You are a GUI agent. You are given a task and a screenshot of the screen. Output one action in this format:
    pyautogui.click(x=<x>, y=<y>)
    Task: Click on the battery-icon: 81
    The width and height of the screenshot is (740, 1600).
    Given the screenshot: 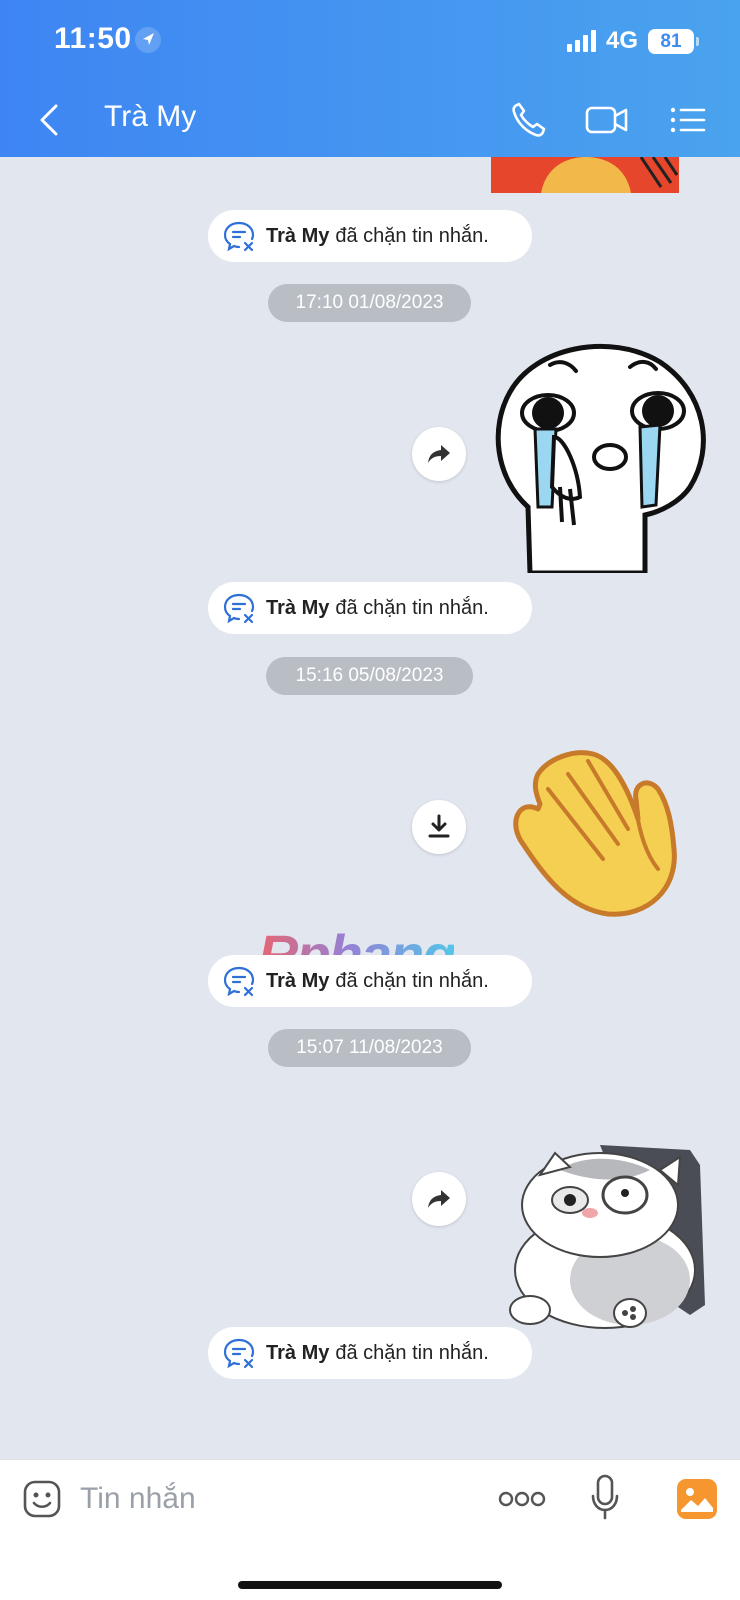 What is the action you would take?
    pyautogui.click(x=673, y=41)
    